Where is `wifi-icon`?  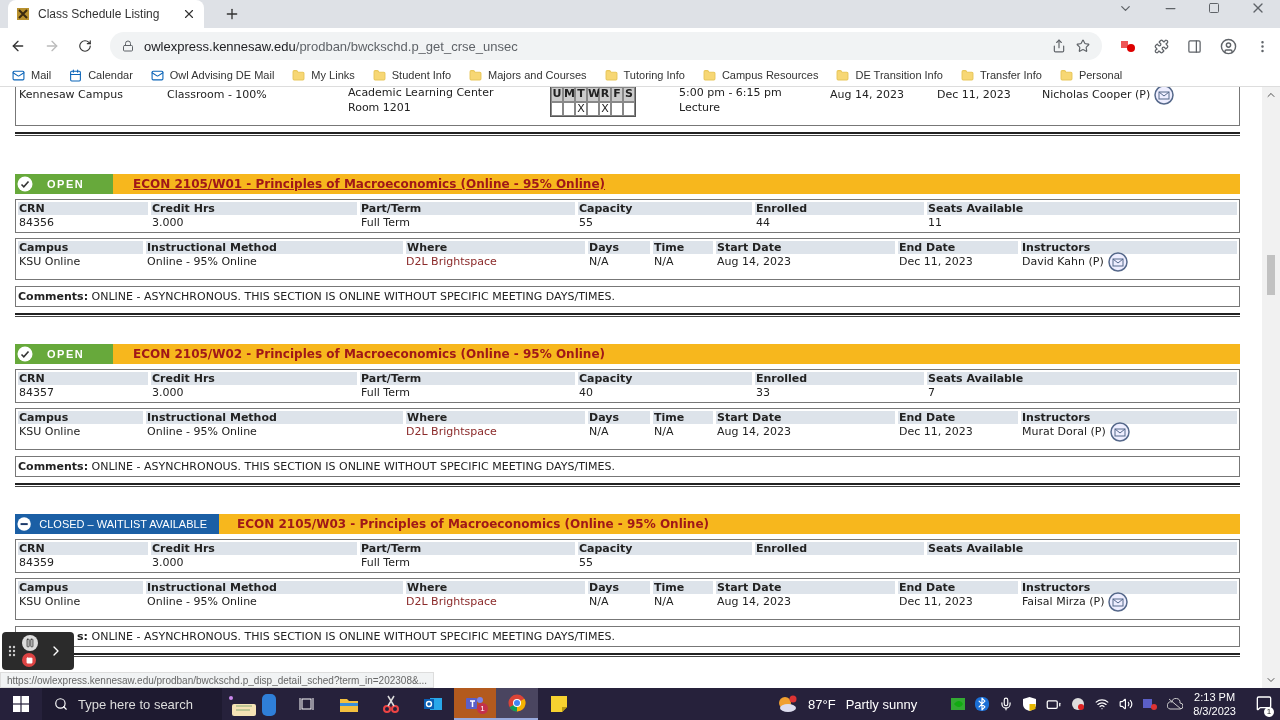
wifi-icon is located at coordinates (1102, 704).